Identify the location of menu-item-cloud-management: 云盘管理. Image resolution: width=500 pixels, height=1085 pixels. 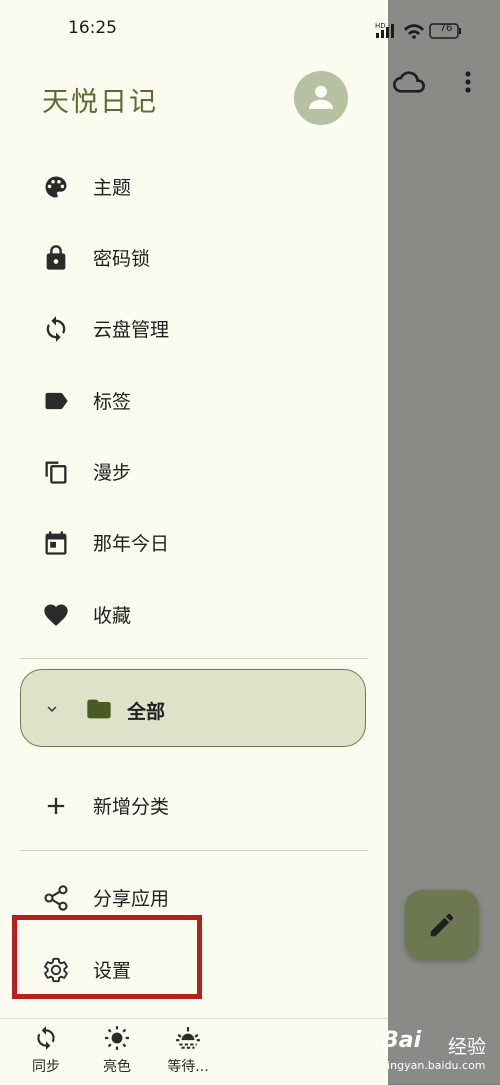
(194, 327).